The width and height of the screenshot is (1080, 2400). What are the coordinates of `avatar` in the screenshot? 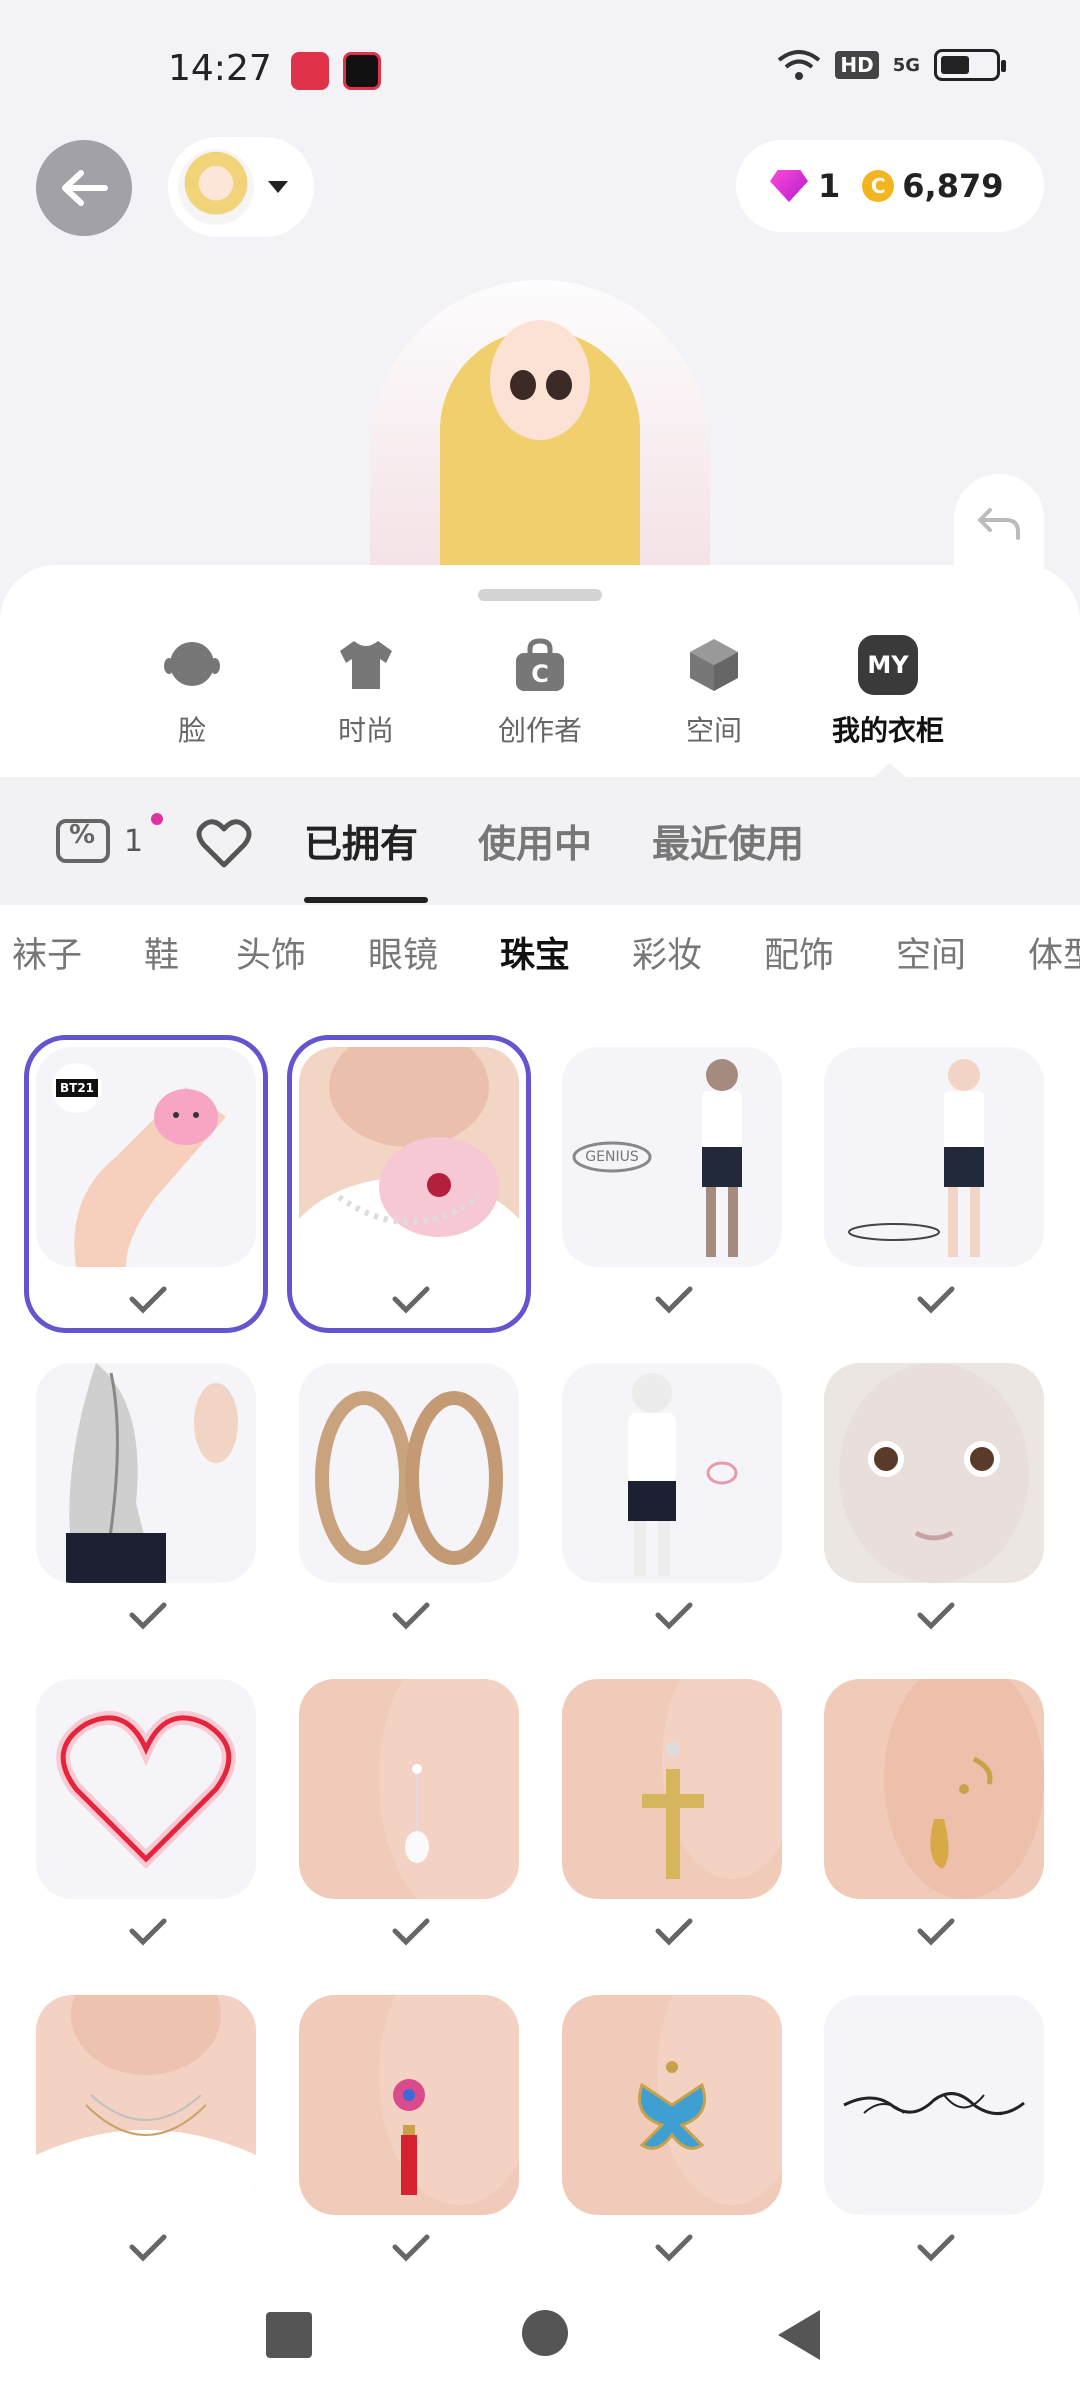 It's located at (216, 187).